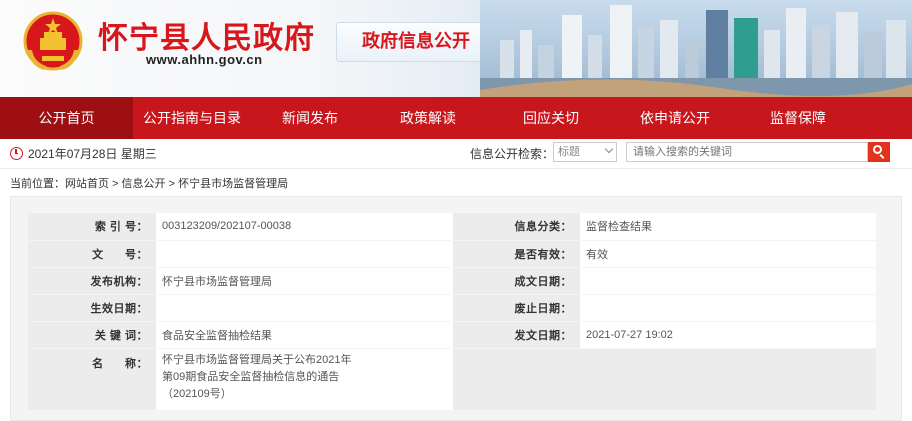 This screenshot has width=912, height=421. What do you see at coordinates (92, 335) in the screenshot?
I see `keywords-label: 关 键 词：` at bounding box center [92, 335].